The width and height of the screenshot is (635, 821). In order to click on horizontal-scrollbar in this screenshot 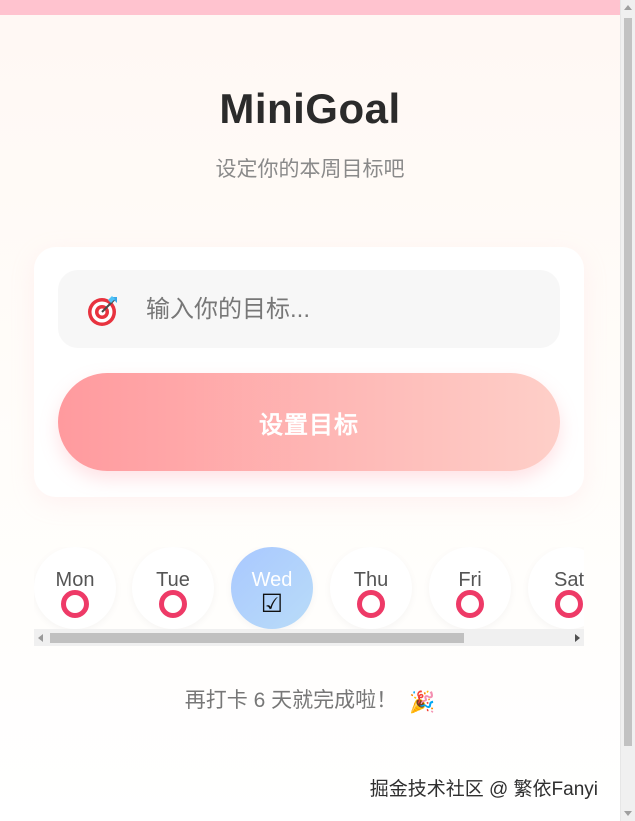, I will do `click(309, 637)`.